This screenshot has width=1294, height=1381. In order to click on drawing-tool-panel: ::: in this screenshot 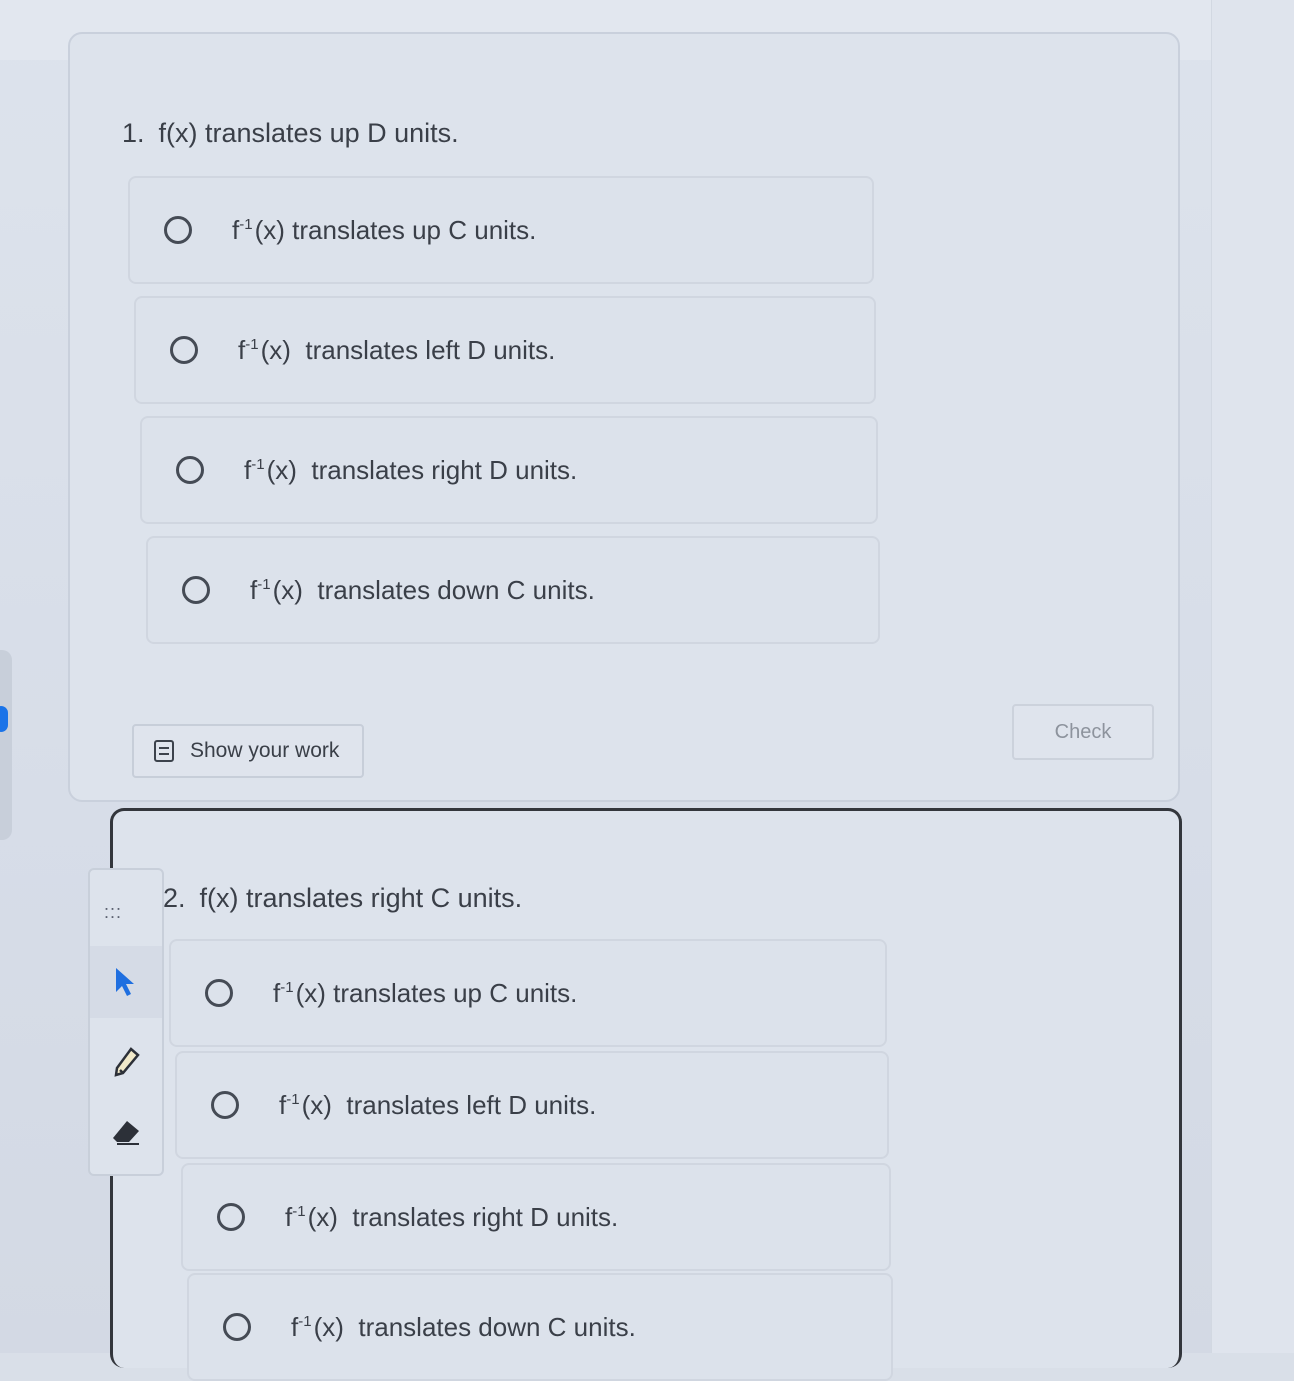, I will do `click(126, 1022)`.